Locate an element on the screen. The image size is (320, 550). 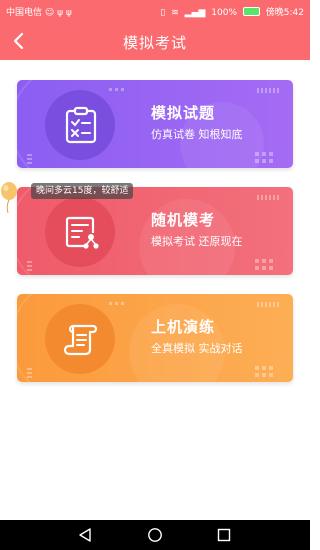
document-network-icon is located at coordinates (82, 232).